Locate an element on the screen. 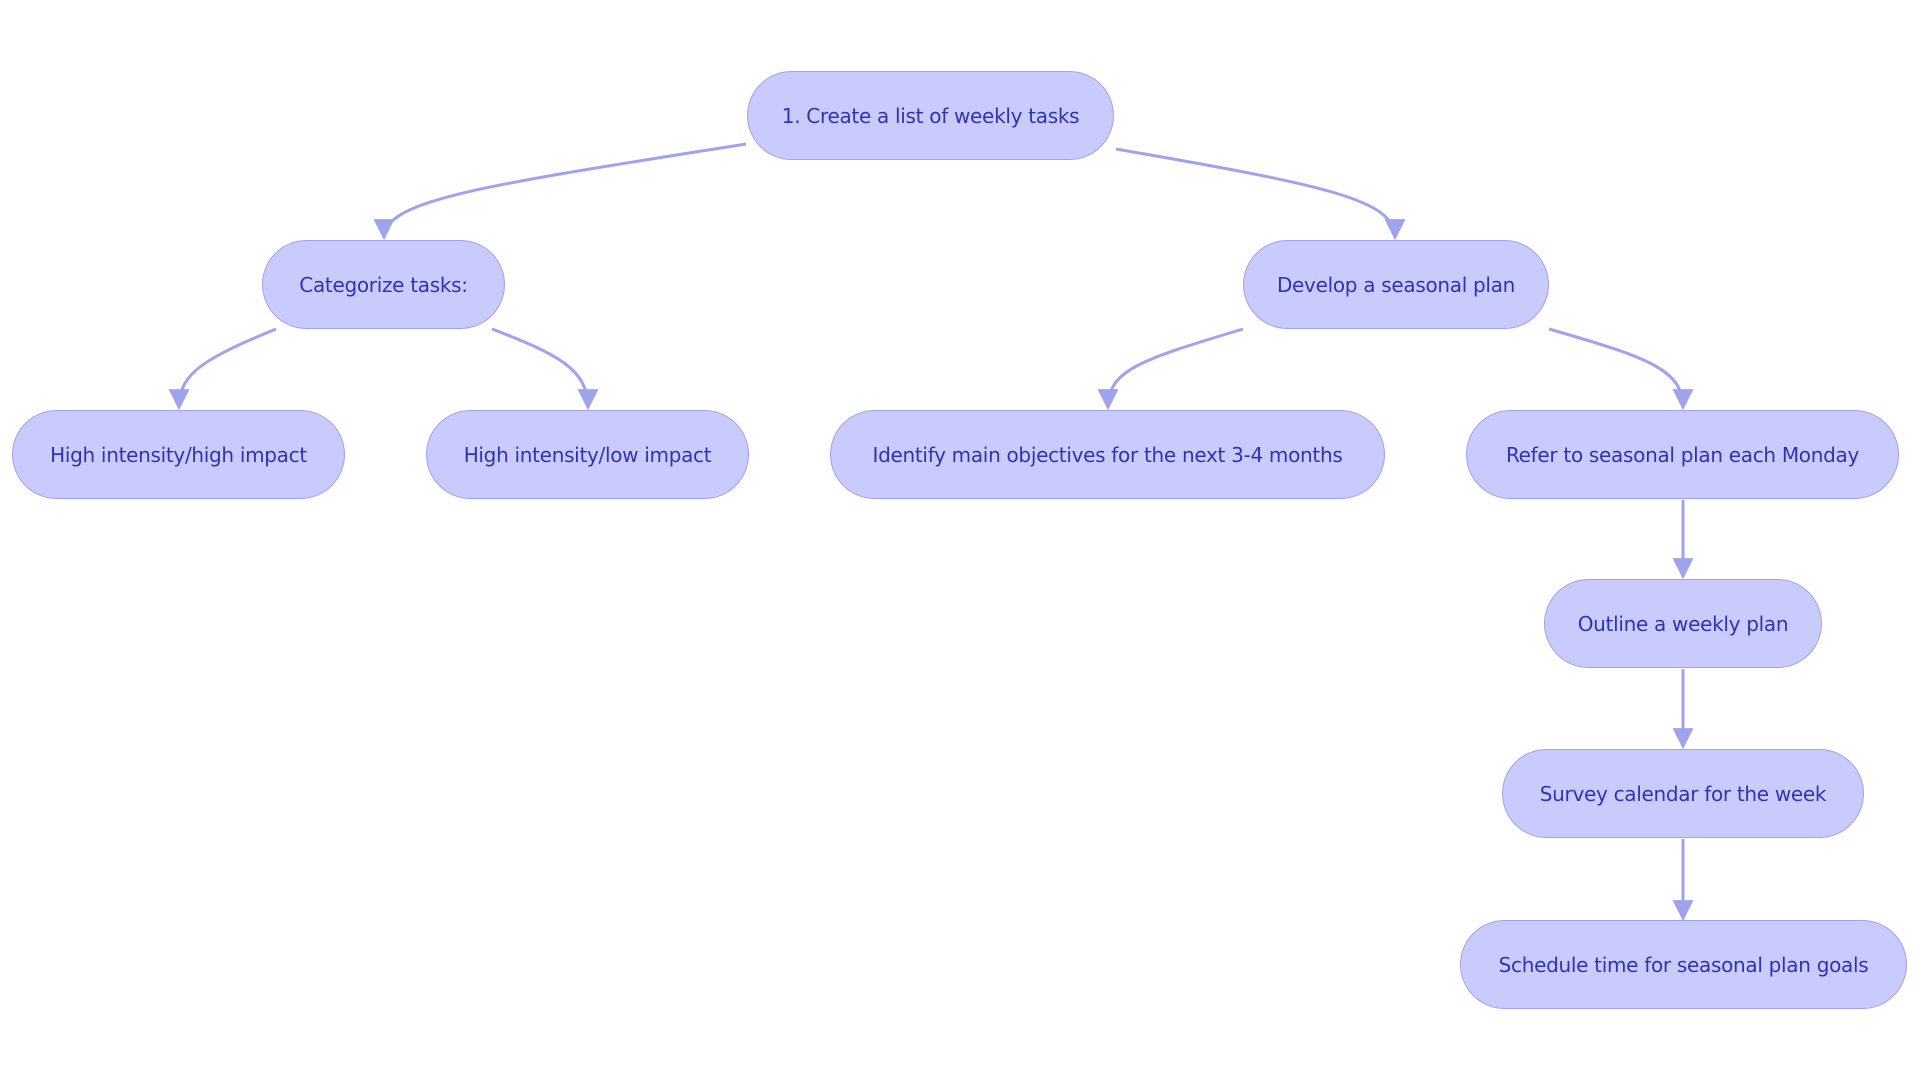 The height and width of the screenshot is (1080, 1920). edge-develop-refer is located at coordinates (1621, 369).